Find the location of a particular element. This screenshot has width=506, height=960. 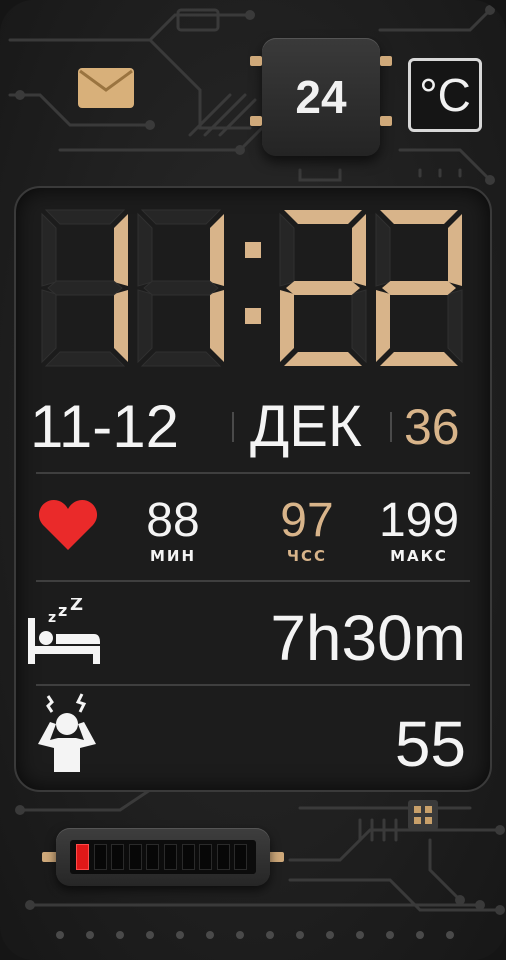

envelope-icon is located at coordinates (106, 88).